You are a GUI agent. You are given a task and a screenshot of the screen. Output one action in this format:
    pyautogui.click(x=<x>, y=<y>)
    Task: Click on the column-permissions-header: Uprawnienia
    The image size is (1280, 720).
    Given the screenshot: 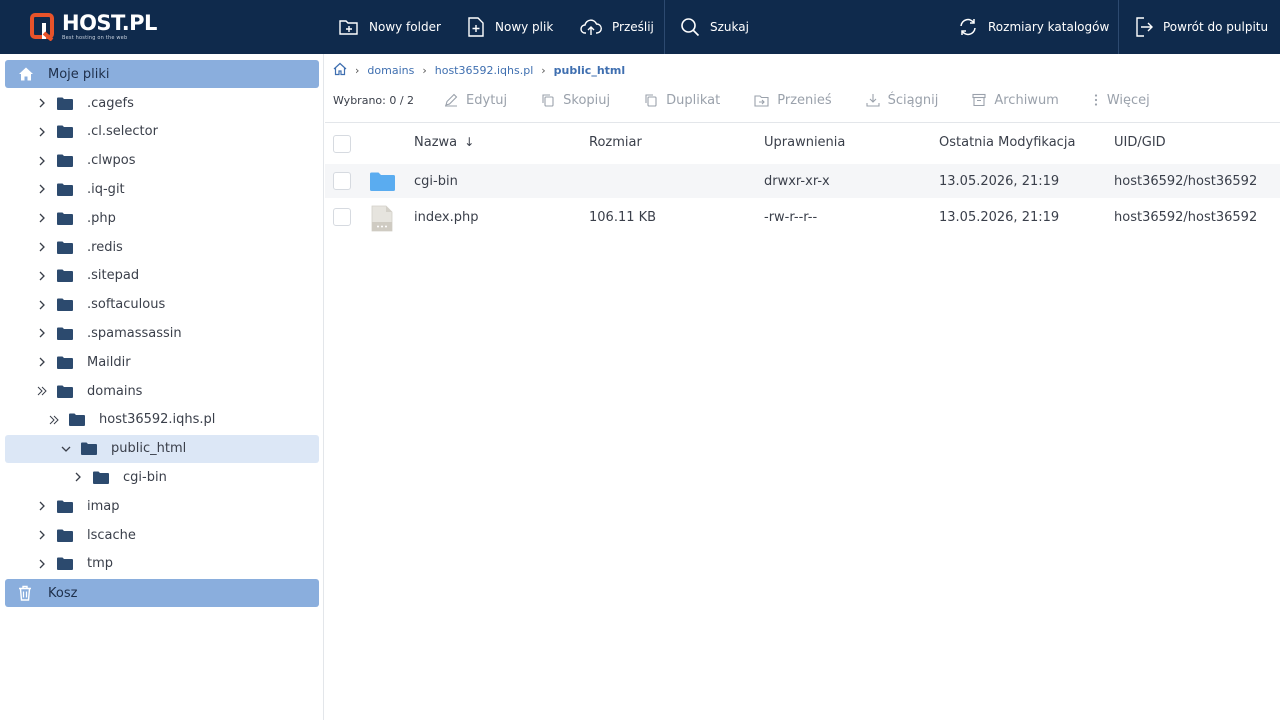 What is the action you would take?
    pyautogui.click(x=804, y=142)
    